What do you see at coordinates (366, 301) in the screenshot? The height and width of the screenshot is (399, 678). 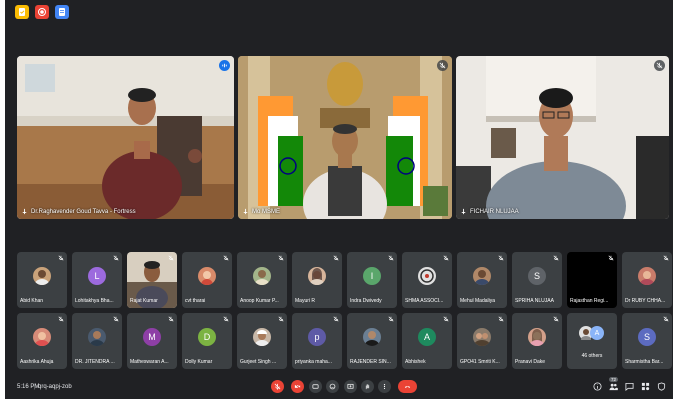 I see `participant-name: Indra Dwivedy` at bounding box center [366, 301].